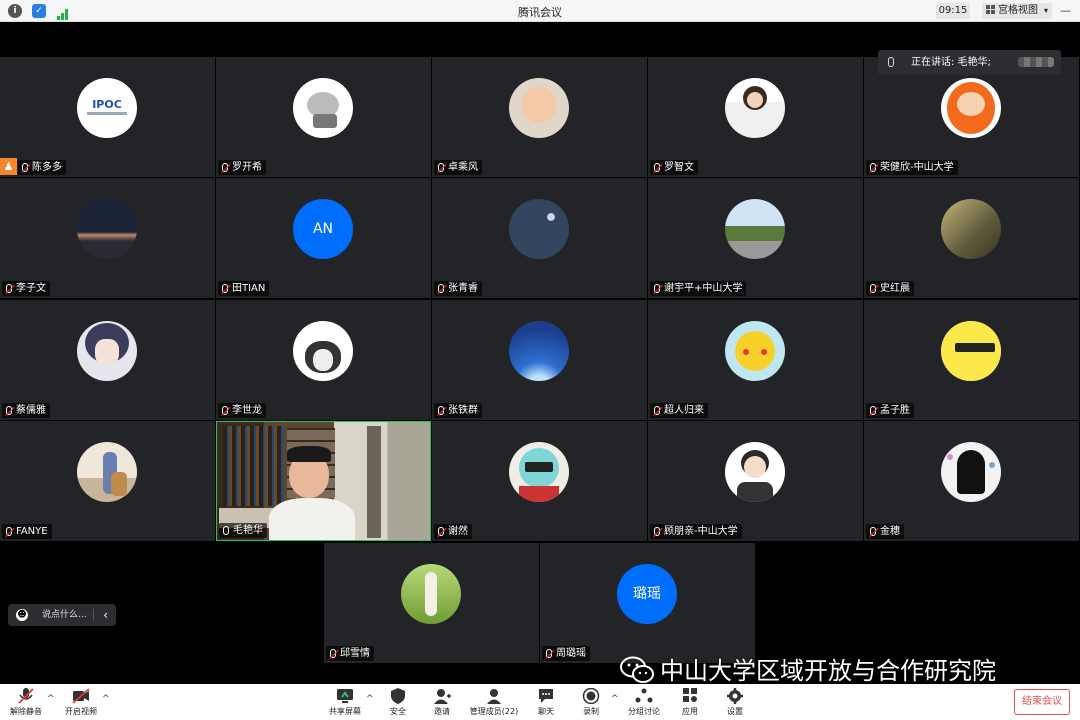 The width and height of the screenshot is (1080, 720). Describe the element at coordinates (107, 238) in the screenshot. I see `participant-tile: 李子文` at that location.